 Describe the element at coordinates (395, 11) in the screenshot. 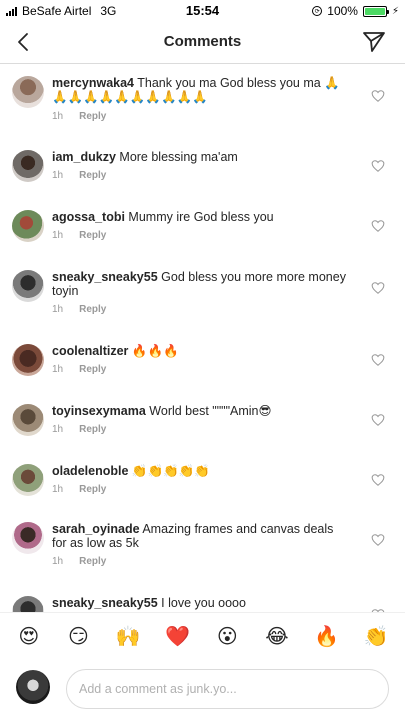

I see `charging-icon: ⚡` at that location.